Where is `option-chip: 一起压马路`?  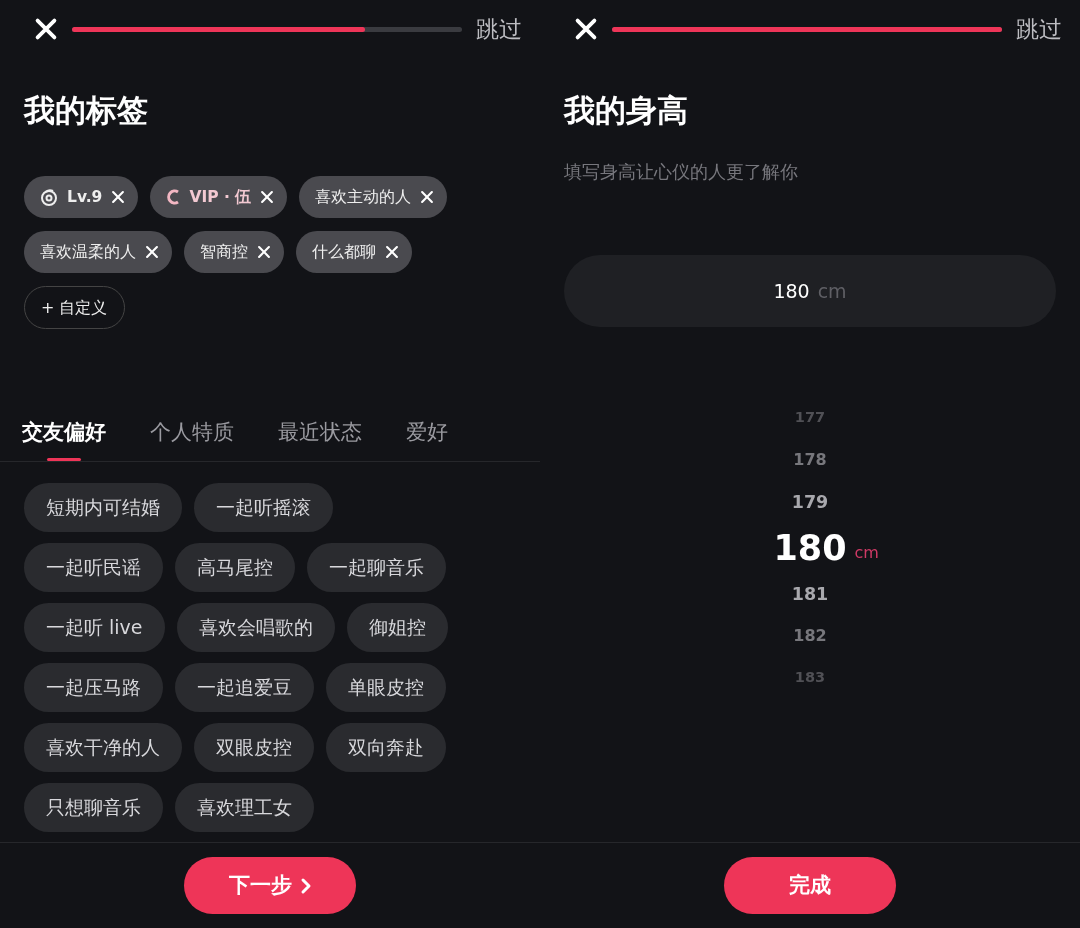 option-chip: 一起压马路 is located at coordinates (93, 687).